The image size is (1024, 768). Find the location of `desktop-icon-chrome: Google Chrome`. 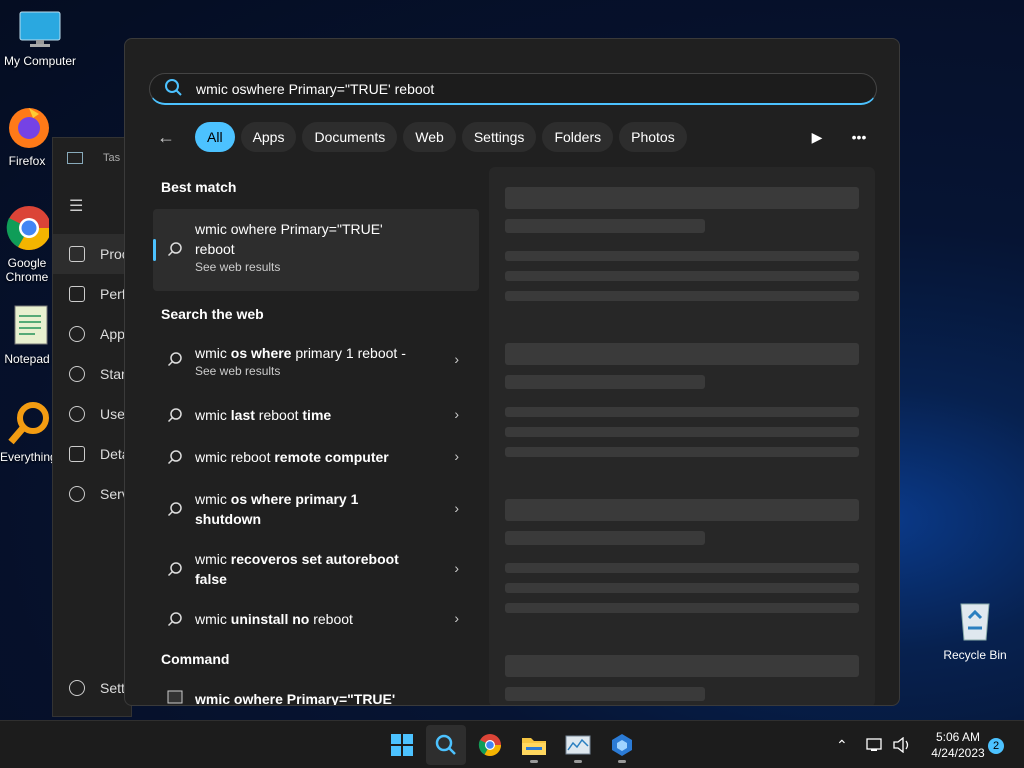

desktop-icon-chrome: Google Chrome is located at coordinates (27, 244).